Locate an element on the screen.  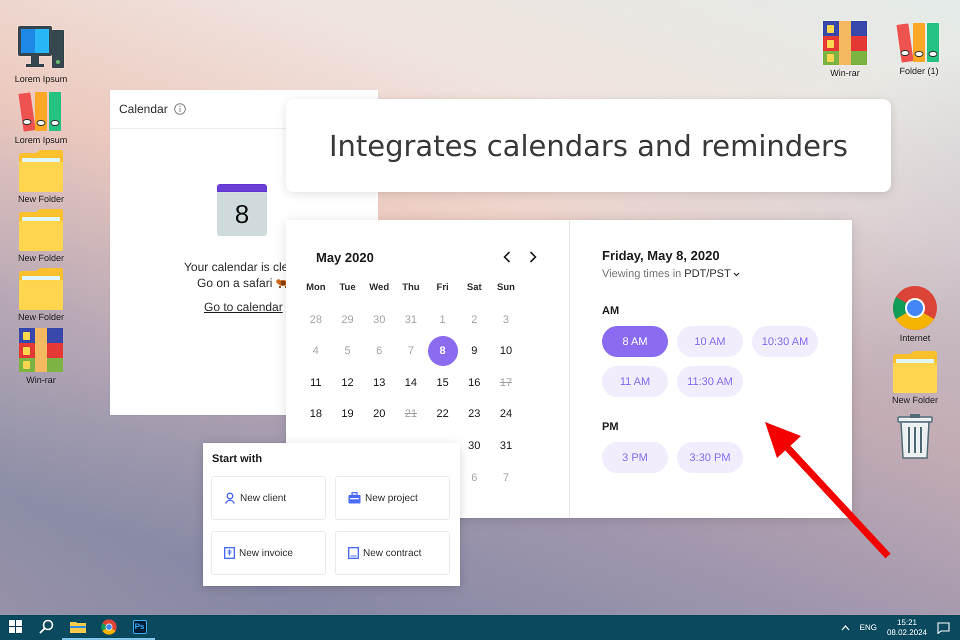
calendar-day: 13 is located at coordinates (379, 383).